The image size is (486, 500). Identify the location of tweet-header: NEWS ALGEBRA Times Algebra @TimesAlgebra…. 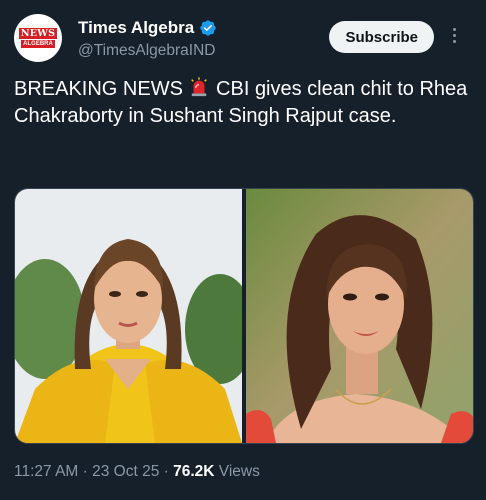
(243, 39).